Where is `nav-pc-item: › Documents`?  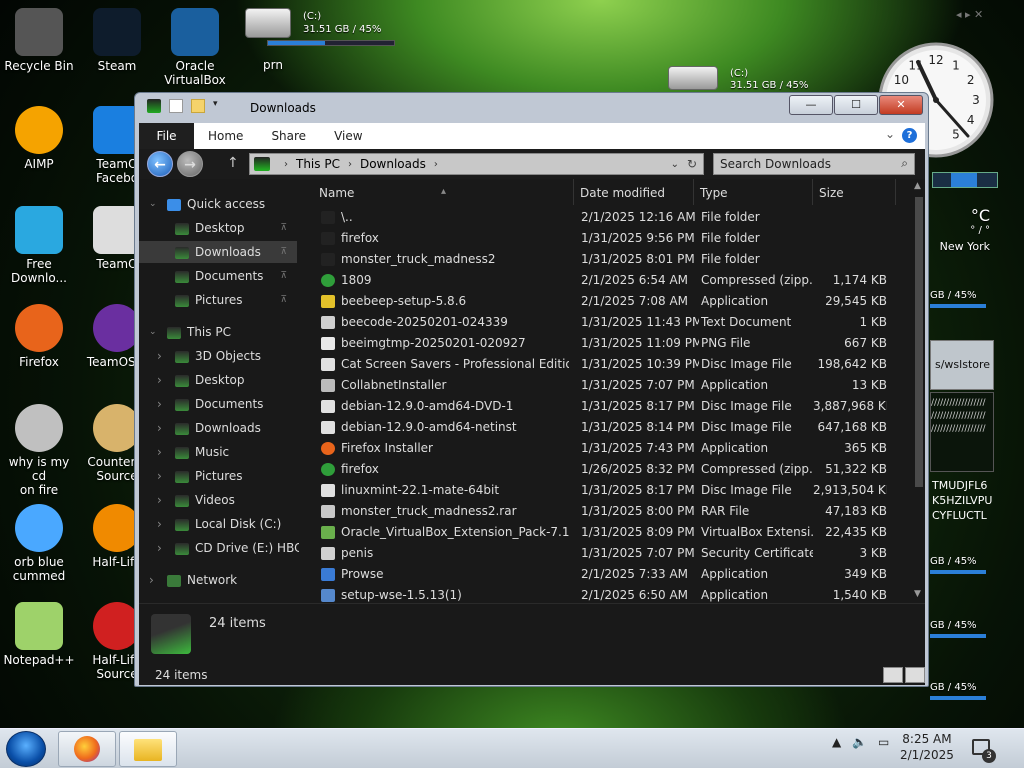 nav-pc-item: › Documents is located at coordinates (218, 404).